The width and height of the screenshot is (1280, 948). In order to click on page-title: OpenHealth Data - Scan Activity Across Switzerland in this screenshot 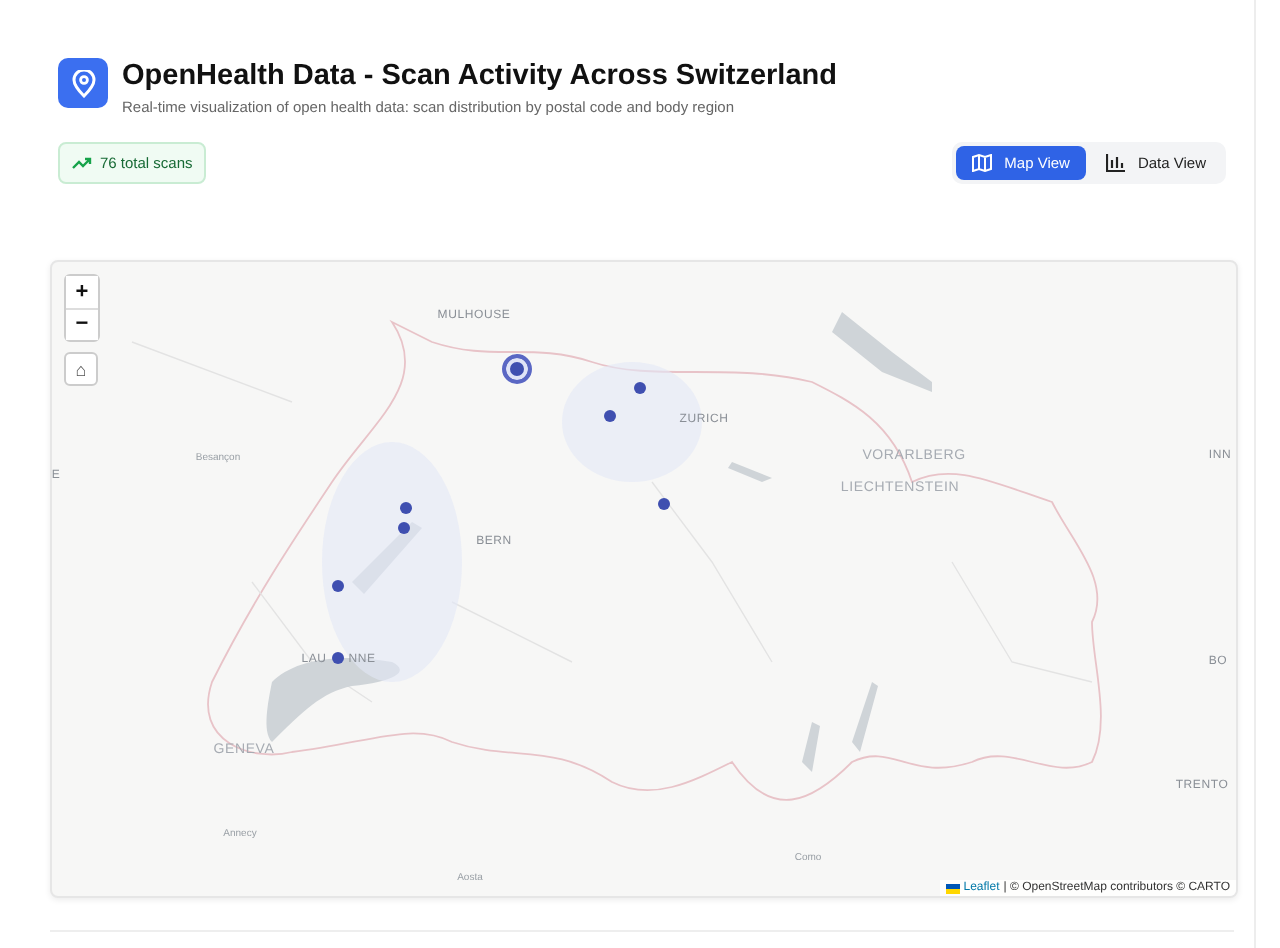, I will do `click(479, 76)`.